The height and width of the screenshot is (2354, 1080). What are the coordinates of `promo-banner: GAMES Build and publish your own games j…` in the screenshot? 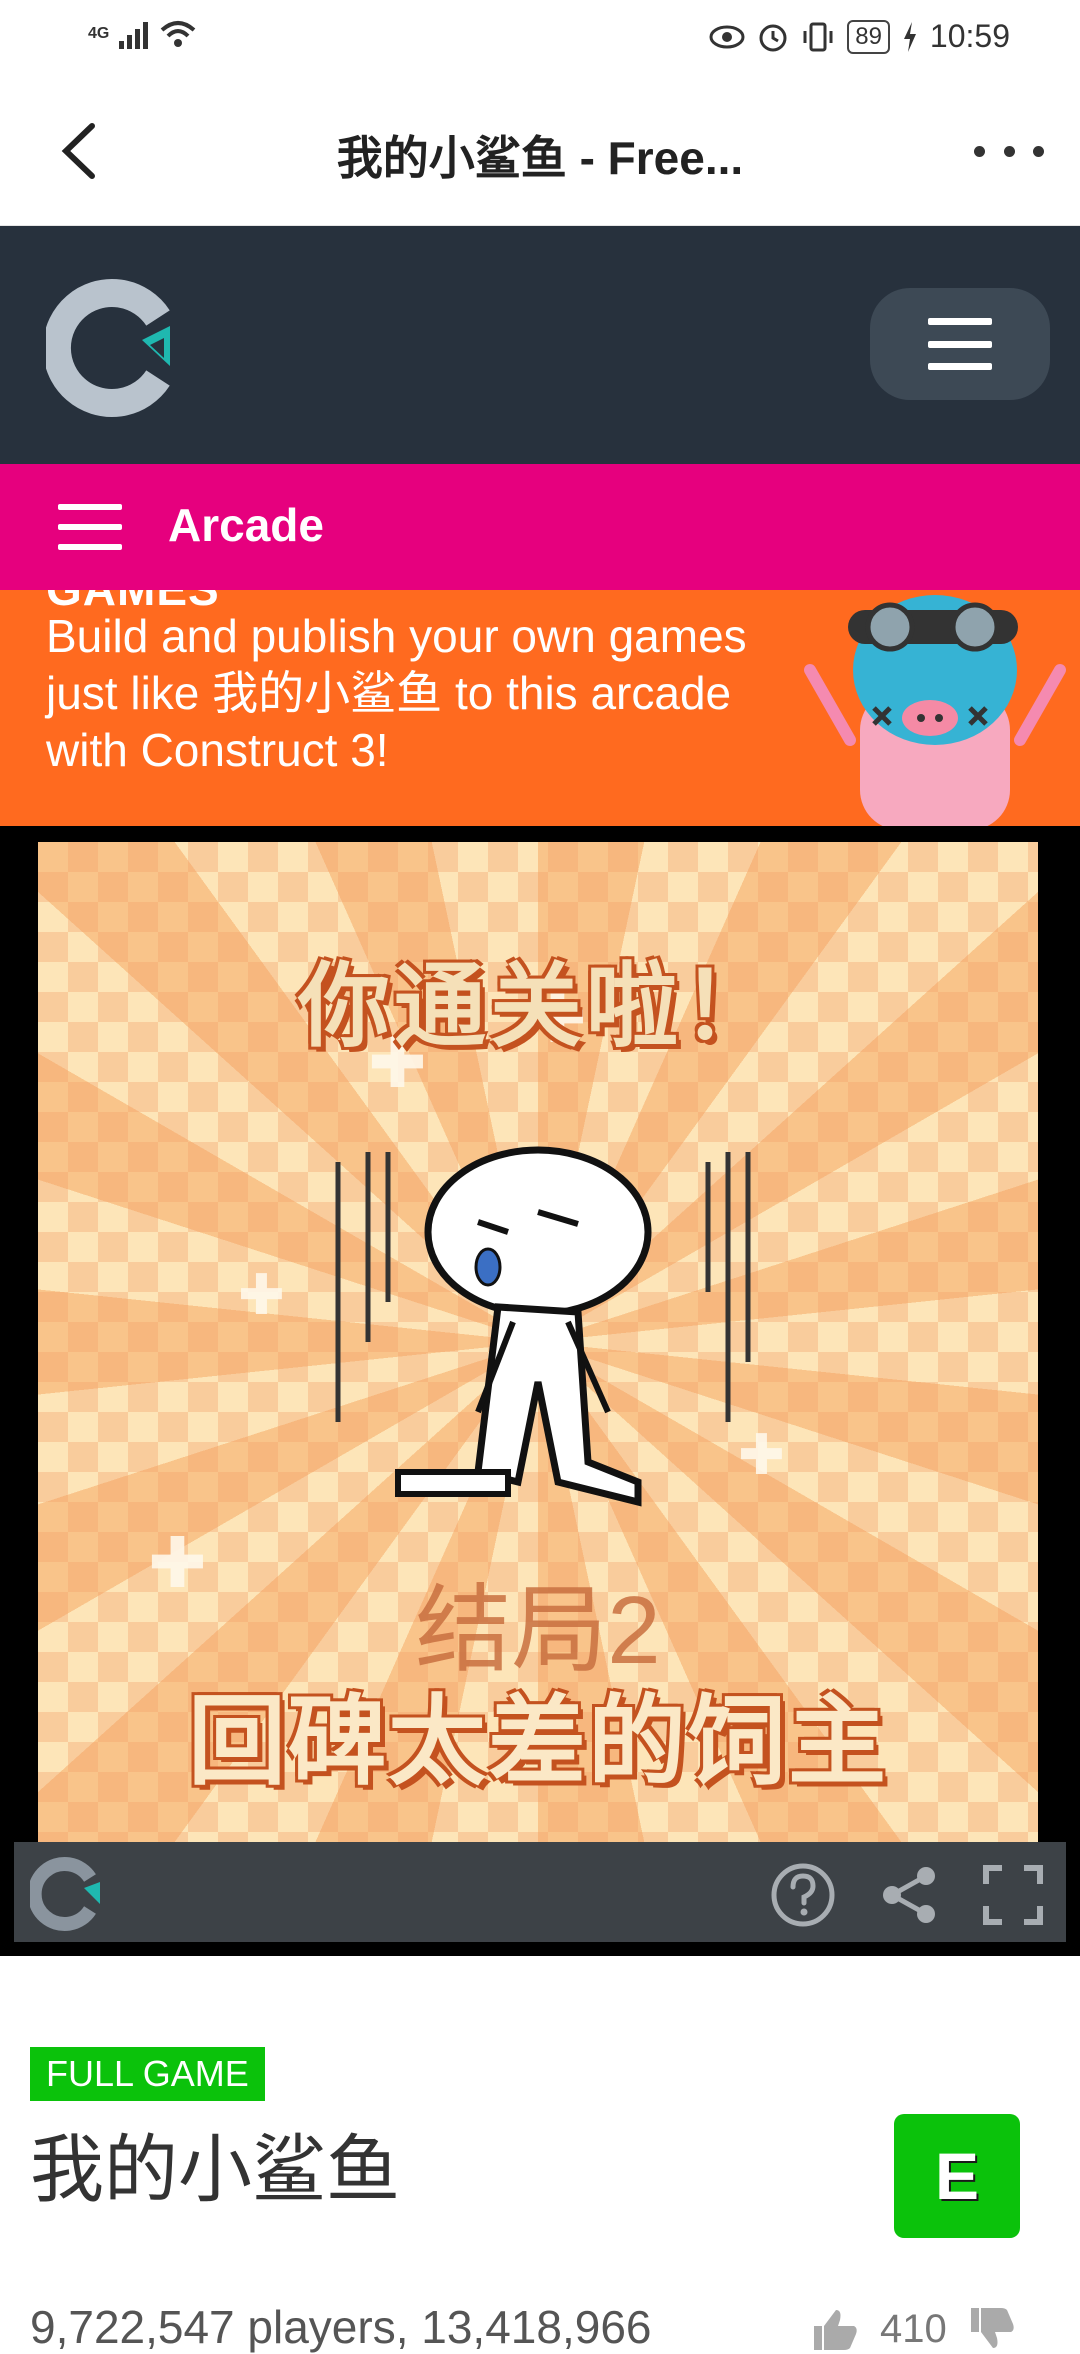 It's located at (540, 708).